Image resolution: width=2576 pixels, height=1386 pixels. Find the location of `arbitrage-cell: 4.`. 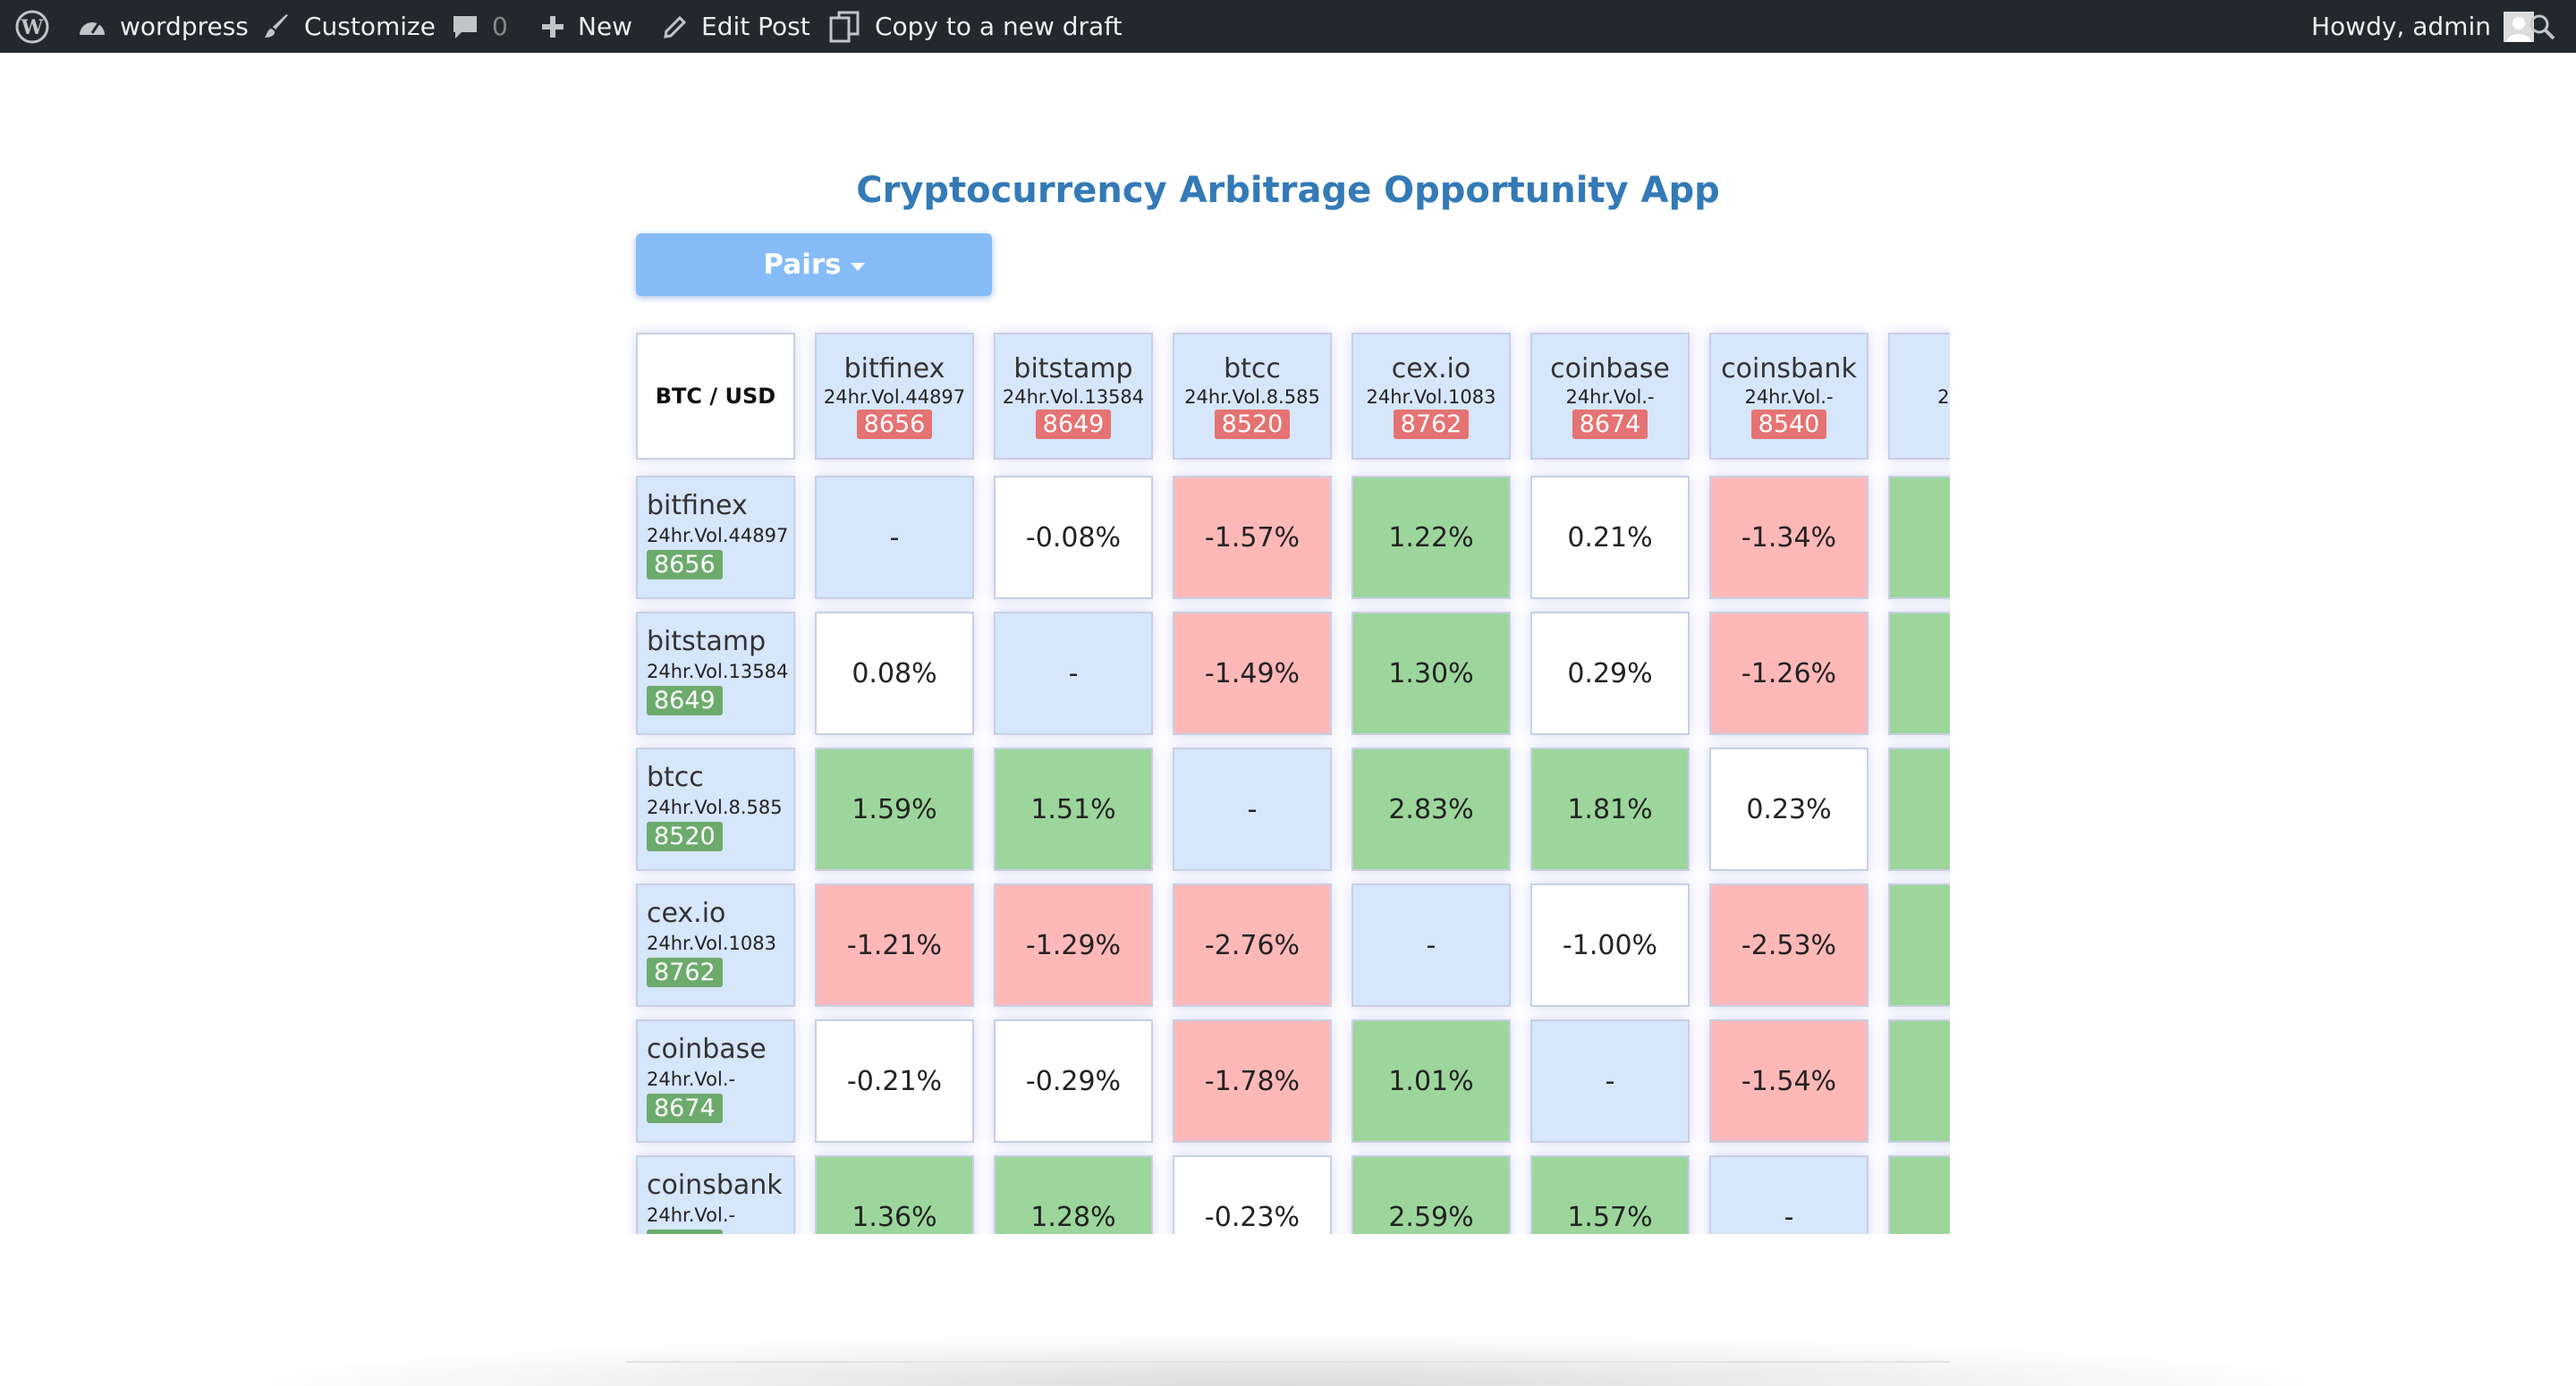

arbitrage-cell: 4. is located at coordinates (1919, 809).